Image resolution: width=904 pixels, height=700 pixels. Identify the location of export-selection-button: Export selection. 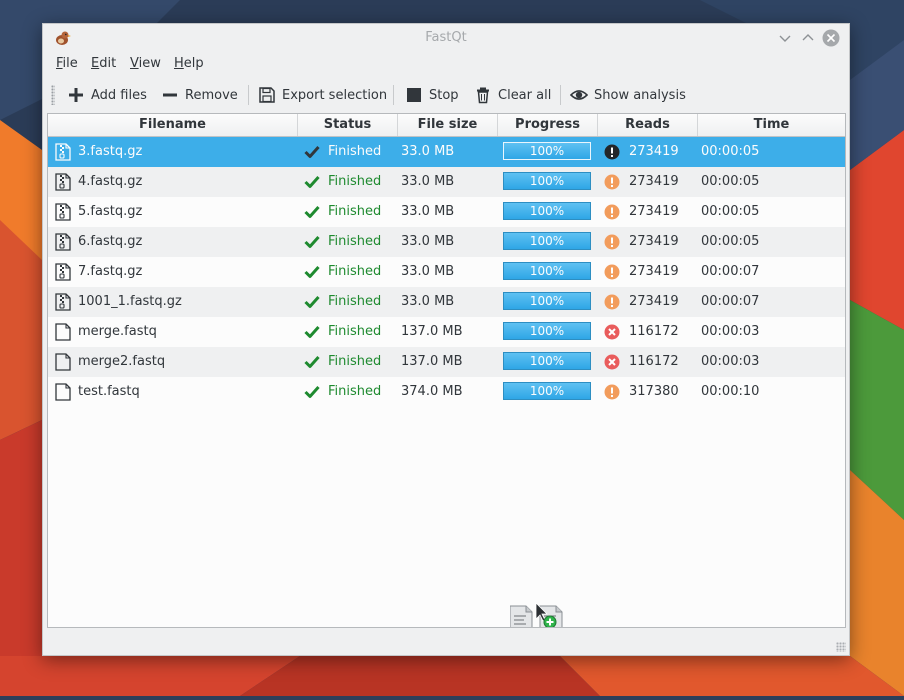
(322, 95).